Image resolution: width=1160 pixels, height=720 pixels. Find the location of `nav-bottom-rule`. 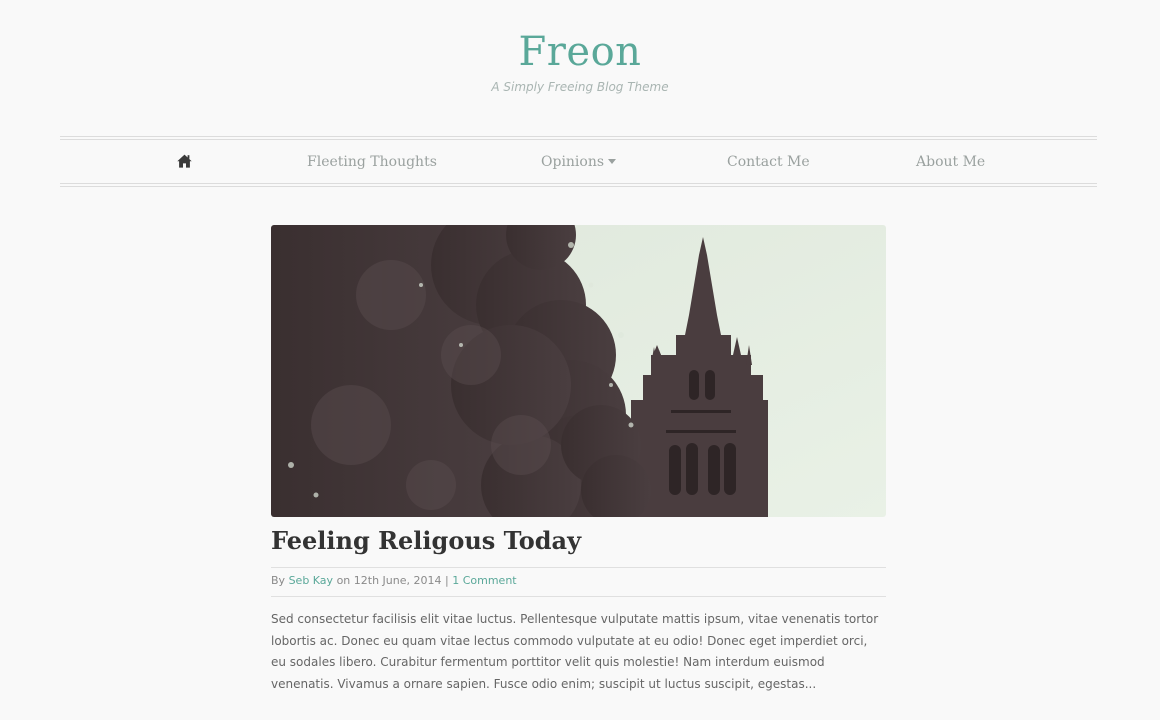

nav-bottom-rule is located at coordinates (578, 186).